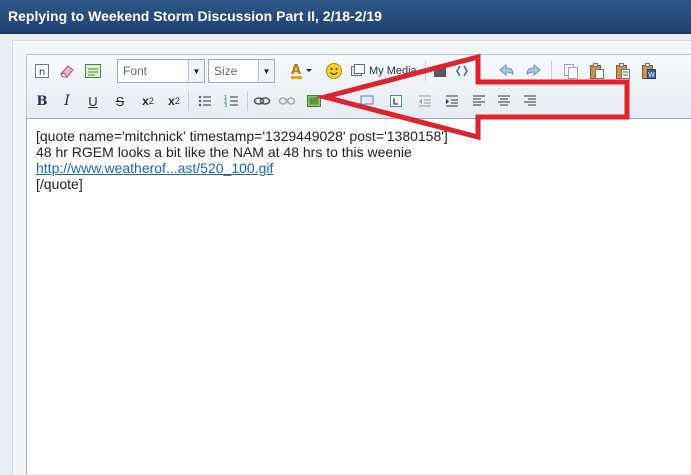  Describe the element at coordinates (623, 71) in the screenshot. I see `paste-text-icon` at that location.